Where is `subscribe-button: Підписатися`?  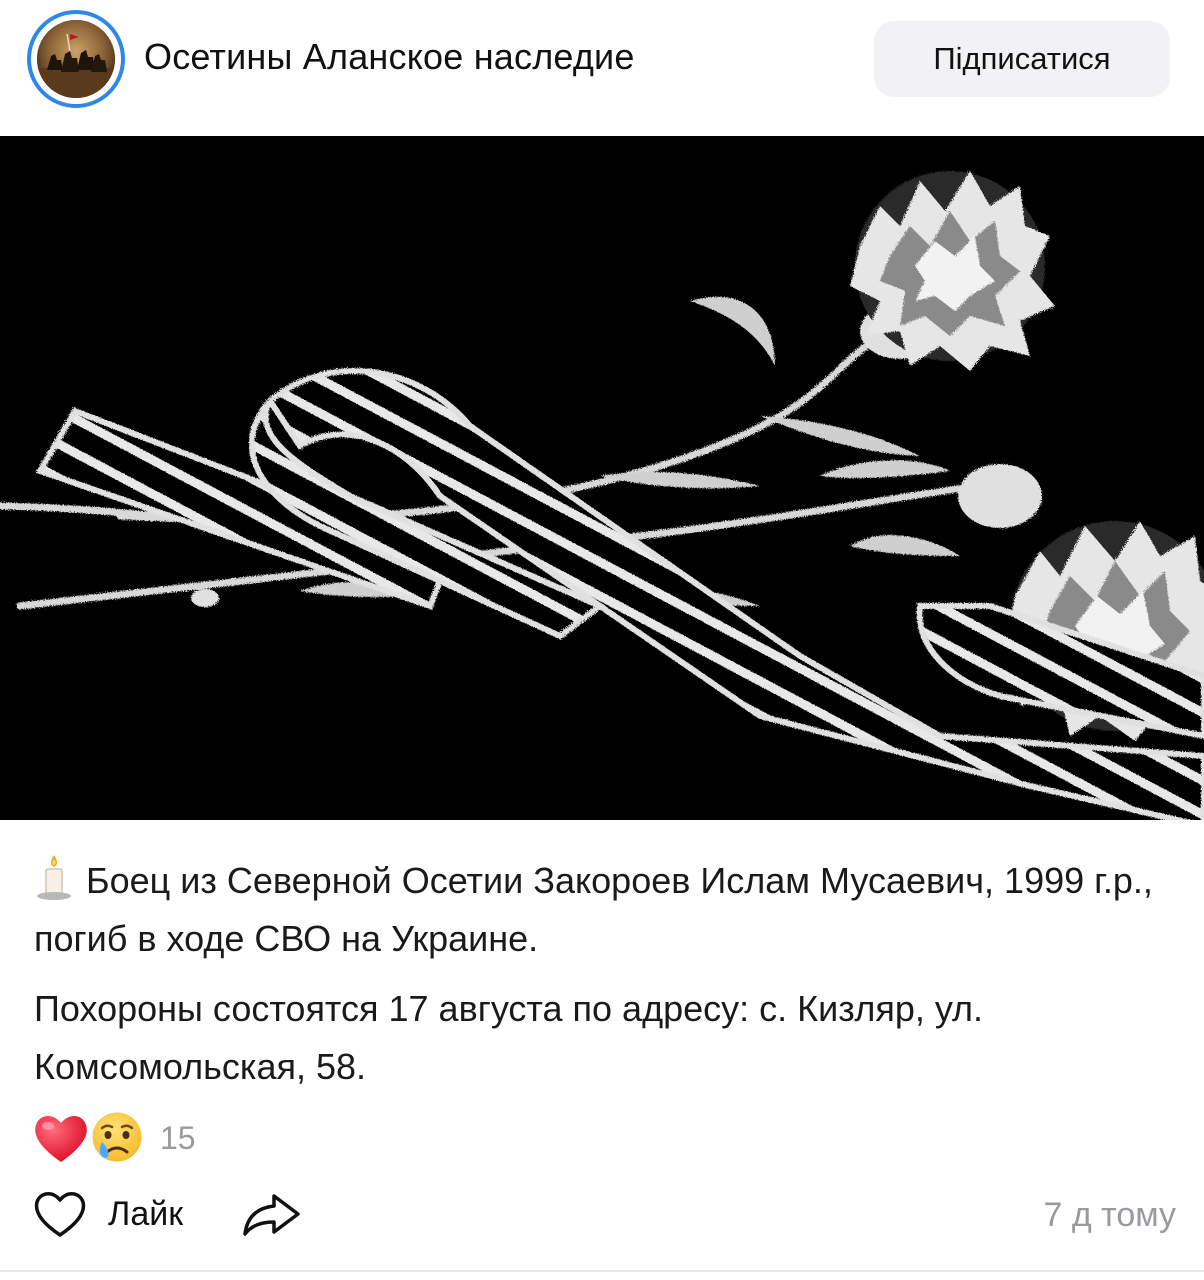
subscribe-button: Підписатися is located at coordinates (1022, 59).